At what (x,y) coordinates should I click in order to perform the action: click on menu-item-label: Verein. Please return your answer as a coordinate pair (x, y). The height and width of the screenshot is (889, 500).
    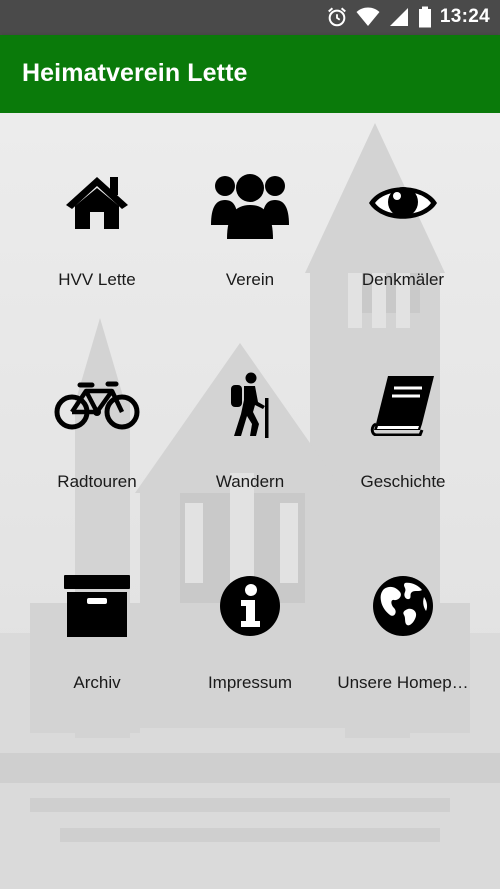
    Looking at the image, I should click on (250, 279).